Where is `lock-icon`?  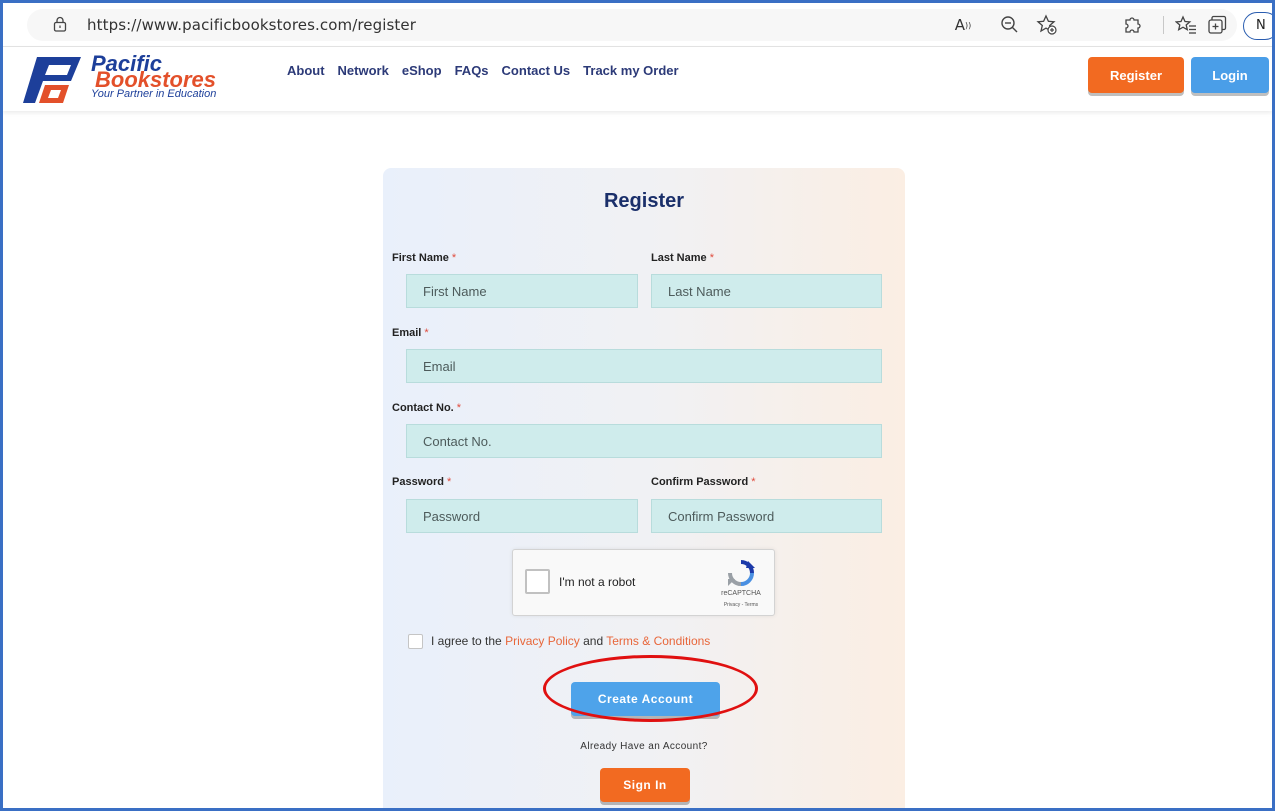 lock-icon is located at coordinates (60, 24).